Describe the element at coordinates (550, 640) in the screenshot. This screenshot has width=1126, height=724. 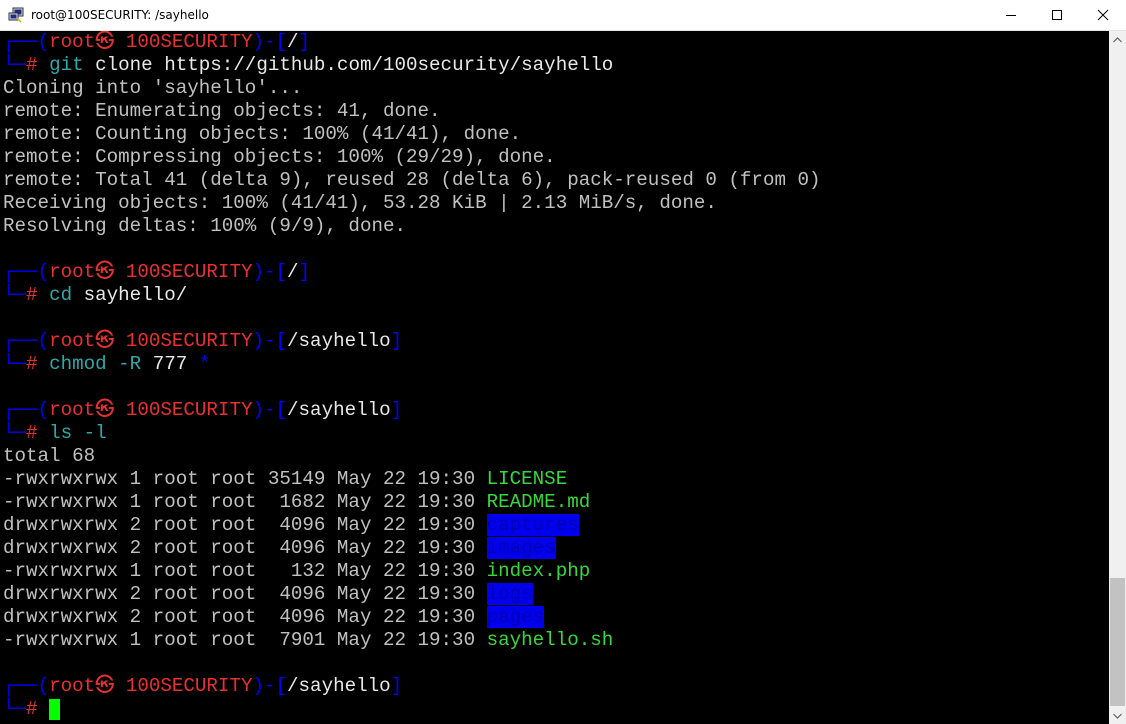
I see `file-name: sayhello.sh` at that location.